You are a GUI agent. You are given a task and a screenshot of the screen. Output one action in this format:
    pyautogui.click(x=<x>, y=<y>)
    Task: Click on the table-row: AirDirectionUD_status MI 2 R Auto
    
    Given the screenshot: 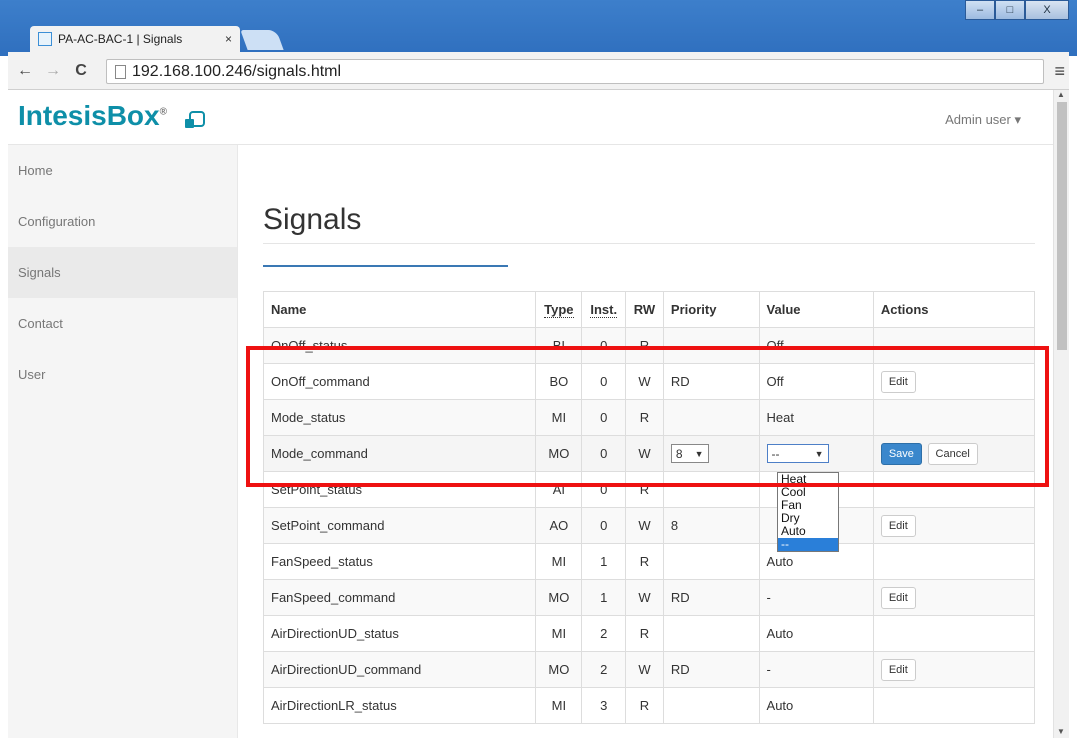 What is the action you would take?
    pyautogui.click(x=649, y=633)
    